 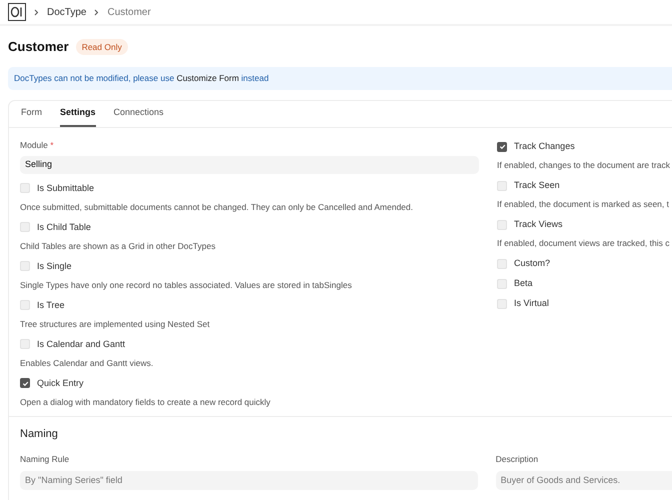 I want to click on checkbox-row: Is Submittable, so click(x=249, y=188).